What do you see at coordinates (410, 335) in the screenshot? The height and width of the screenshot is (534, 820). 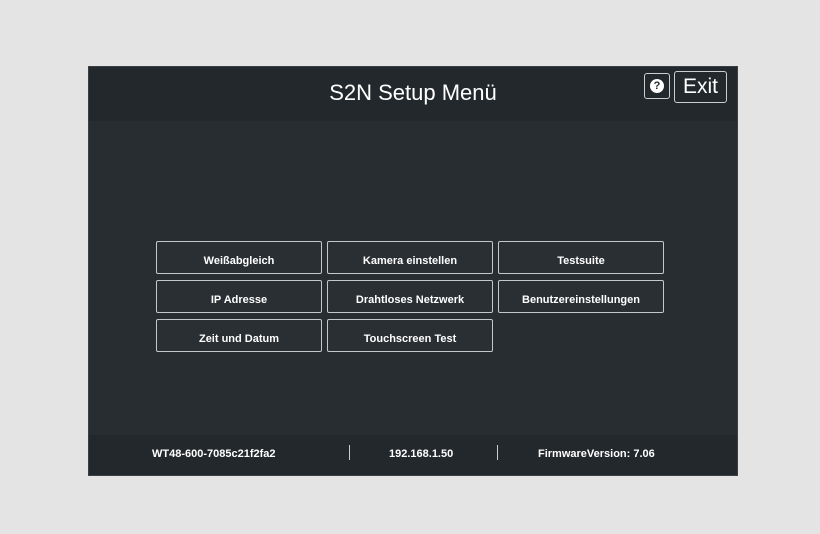 I see `touchscreen-test-button: Touchscreen Test` at bounding box center [410, 335].